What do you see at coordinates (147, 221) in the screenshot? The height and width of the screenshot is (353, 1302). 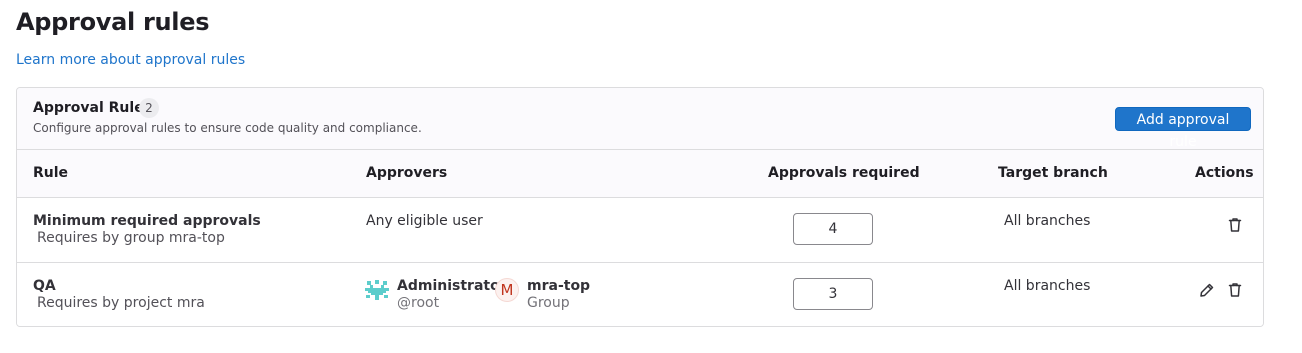 I see `rule-name: Minimum required approvals` at bounding box center [147, 221].